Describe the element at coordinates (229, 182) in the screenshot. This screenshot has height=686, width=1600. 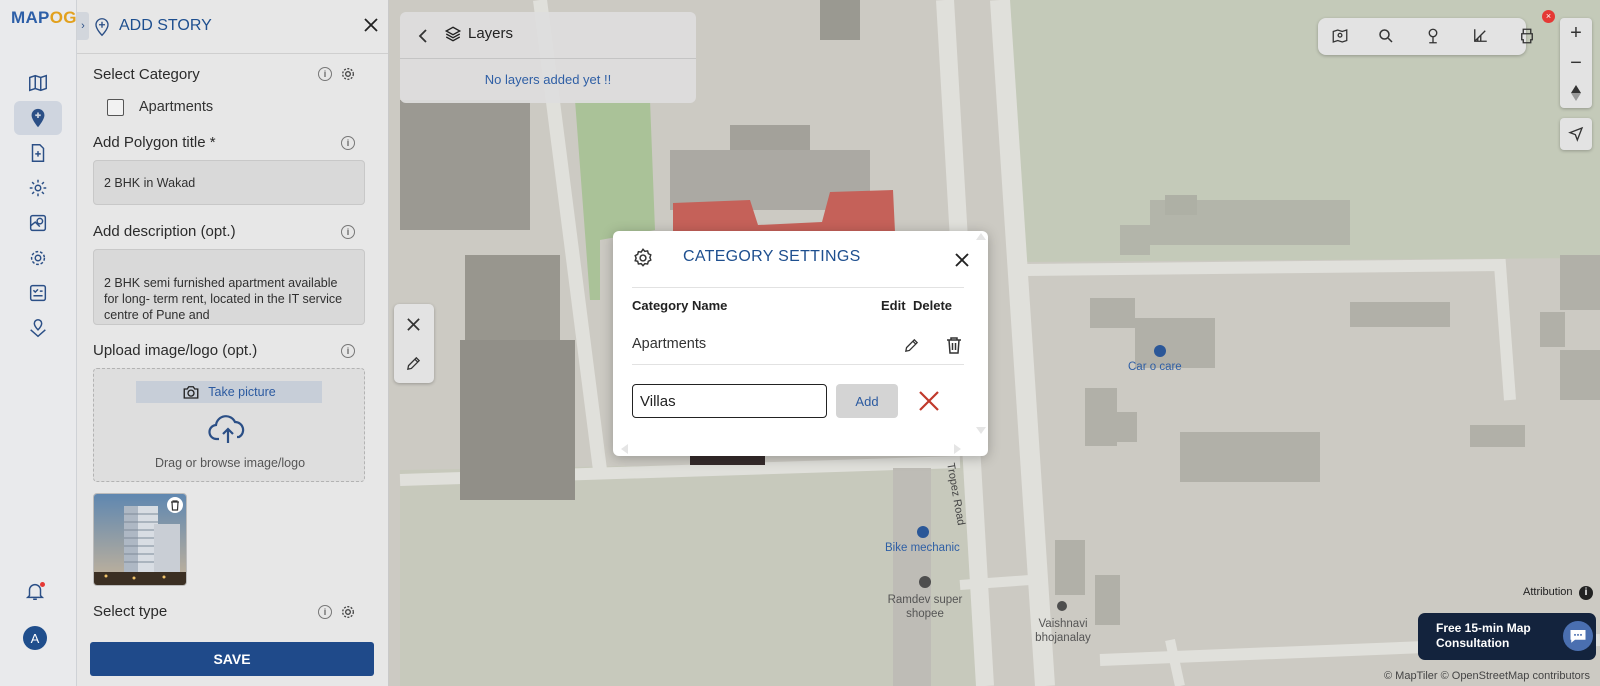
I see `polygon-title-input: 2 BHK in Wakad` at that location.